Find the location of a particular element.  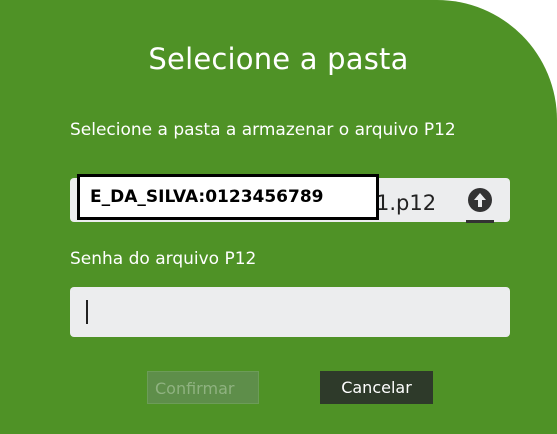

cancel-button: Cancelar is located at coordinates (376, 387).